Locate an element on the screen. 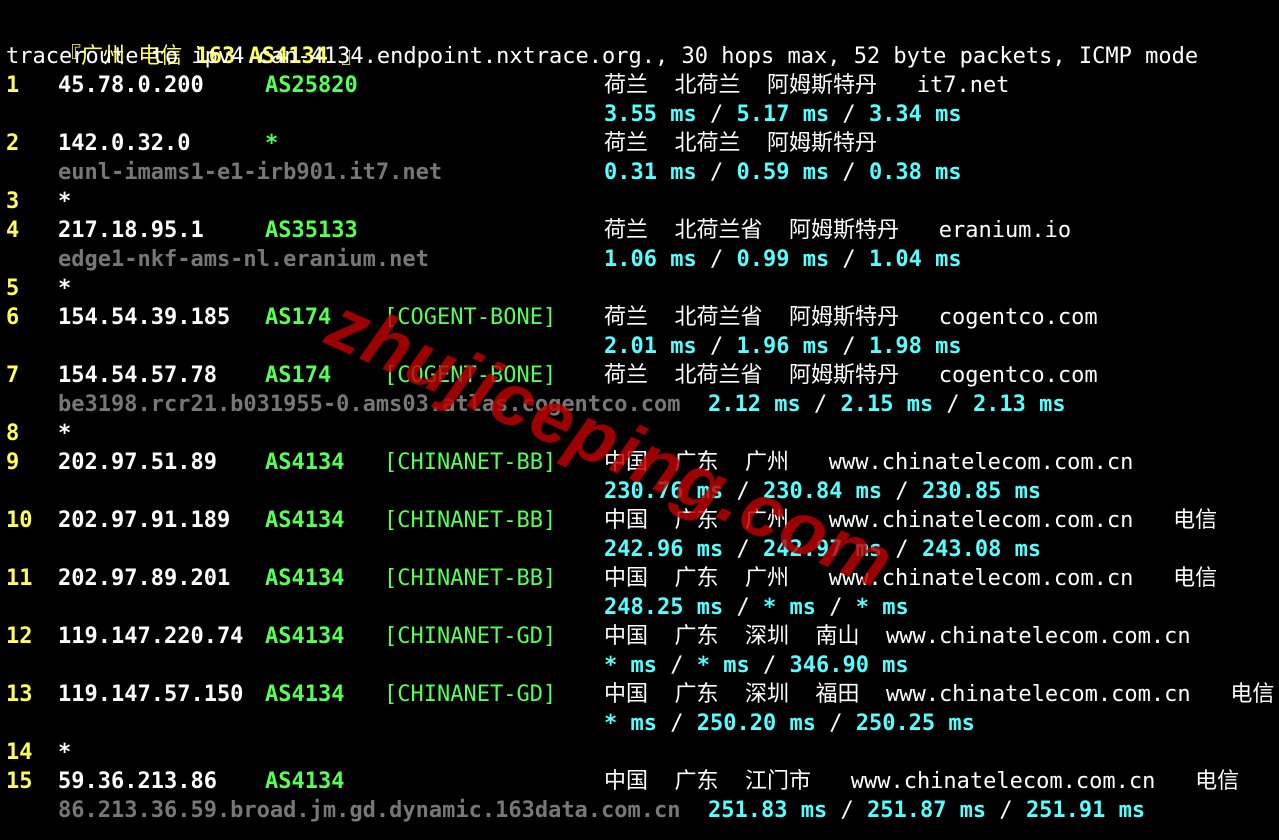 Image resolution: width=1279 pixels, height=840 pixels. hop-geo: 荷兰 北荷兰 阿姆斯特丹 is located at coordinates (740, 143).